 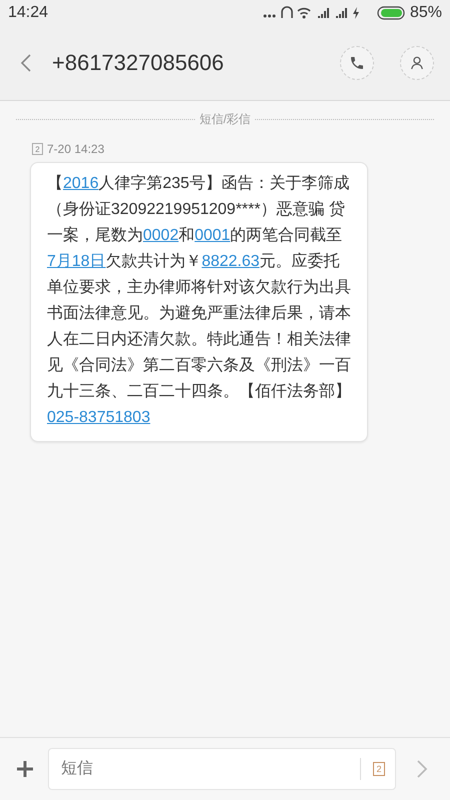 What do you see at coordinates (138, 63) in the screenshot?
I see `contact-number: +8617327085606` at bounding box center [138, 63].